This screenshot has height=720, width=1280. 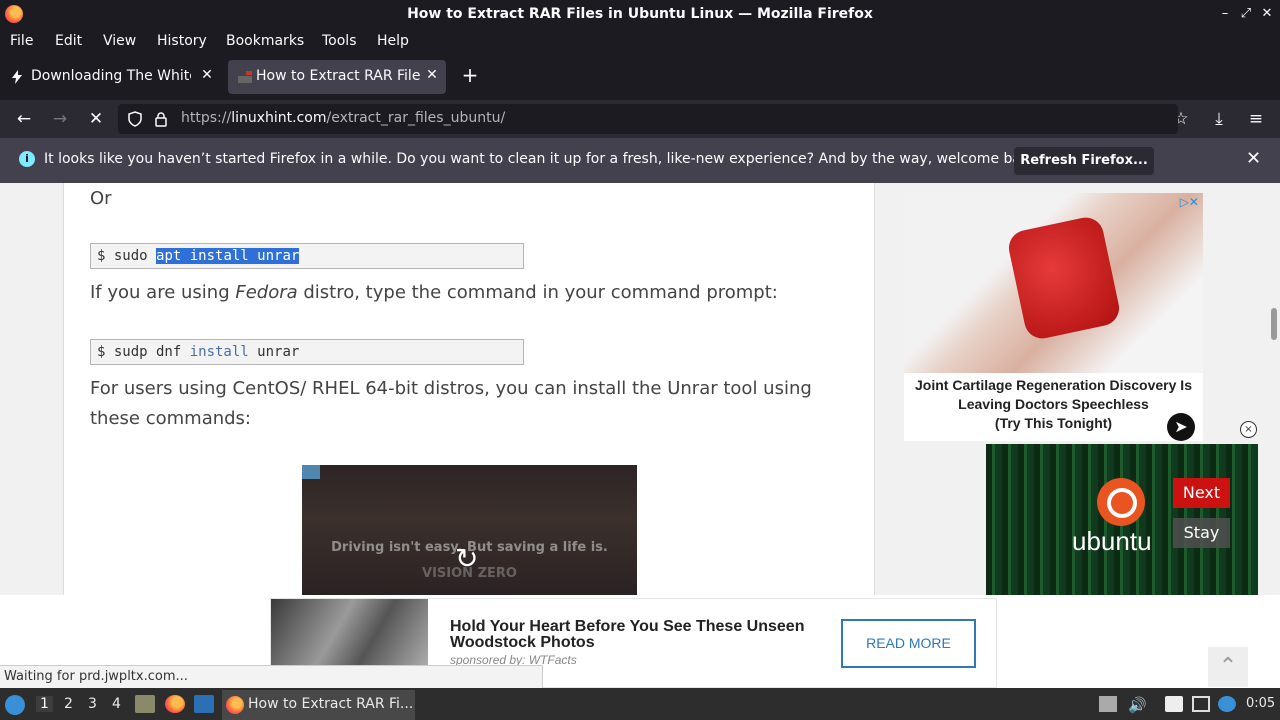 What do you see at coordinates (204, 704) in the screenshot?
I see `terminal-icon` at bounding box center [204, 704].